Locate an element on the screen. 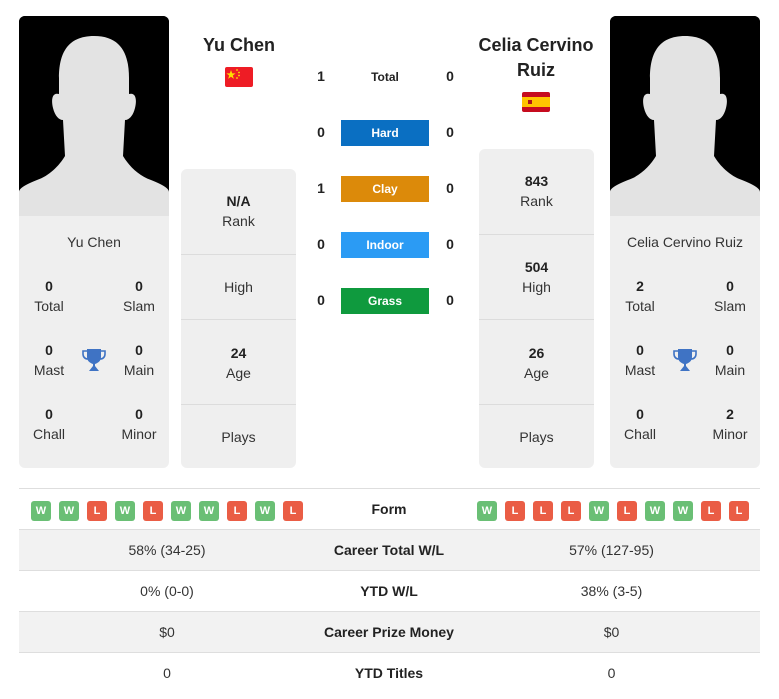 The image size is (779, 699). player1-chall-titles: 0 Chall is located at coordinates (49, 424).